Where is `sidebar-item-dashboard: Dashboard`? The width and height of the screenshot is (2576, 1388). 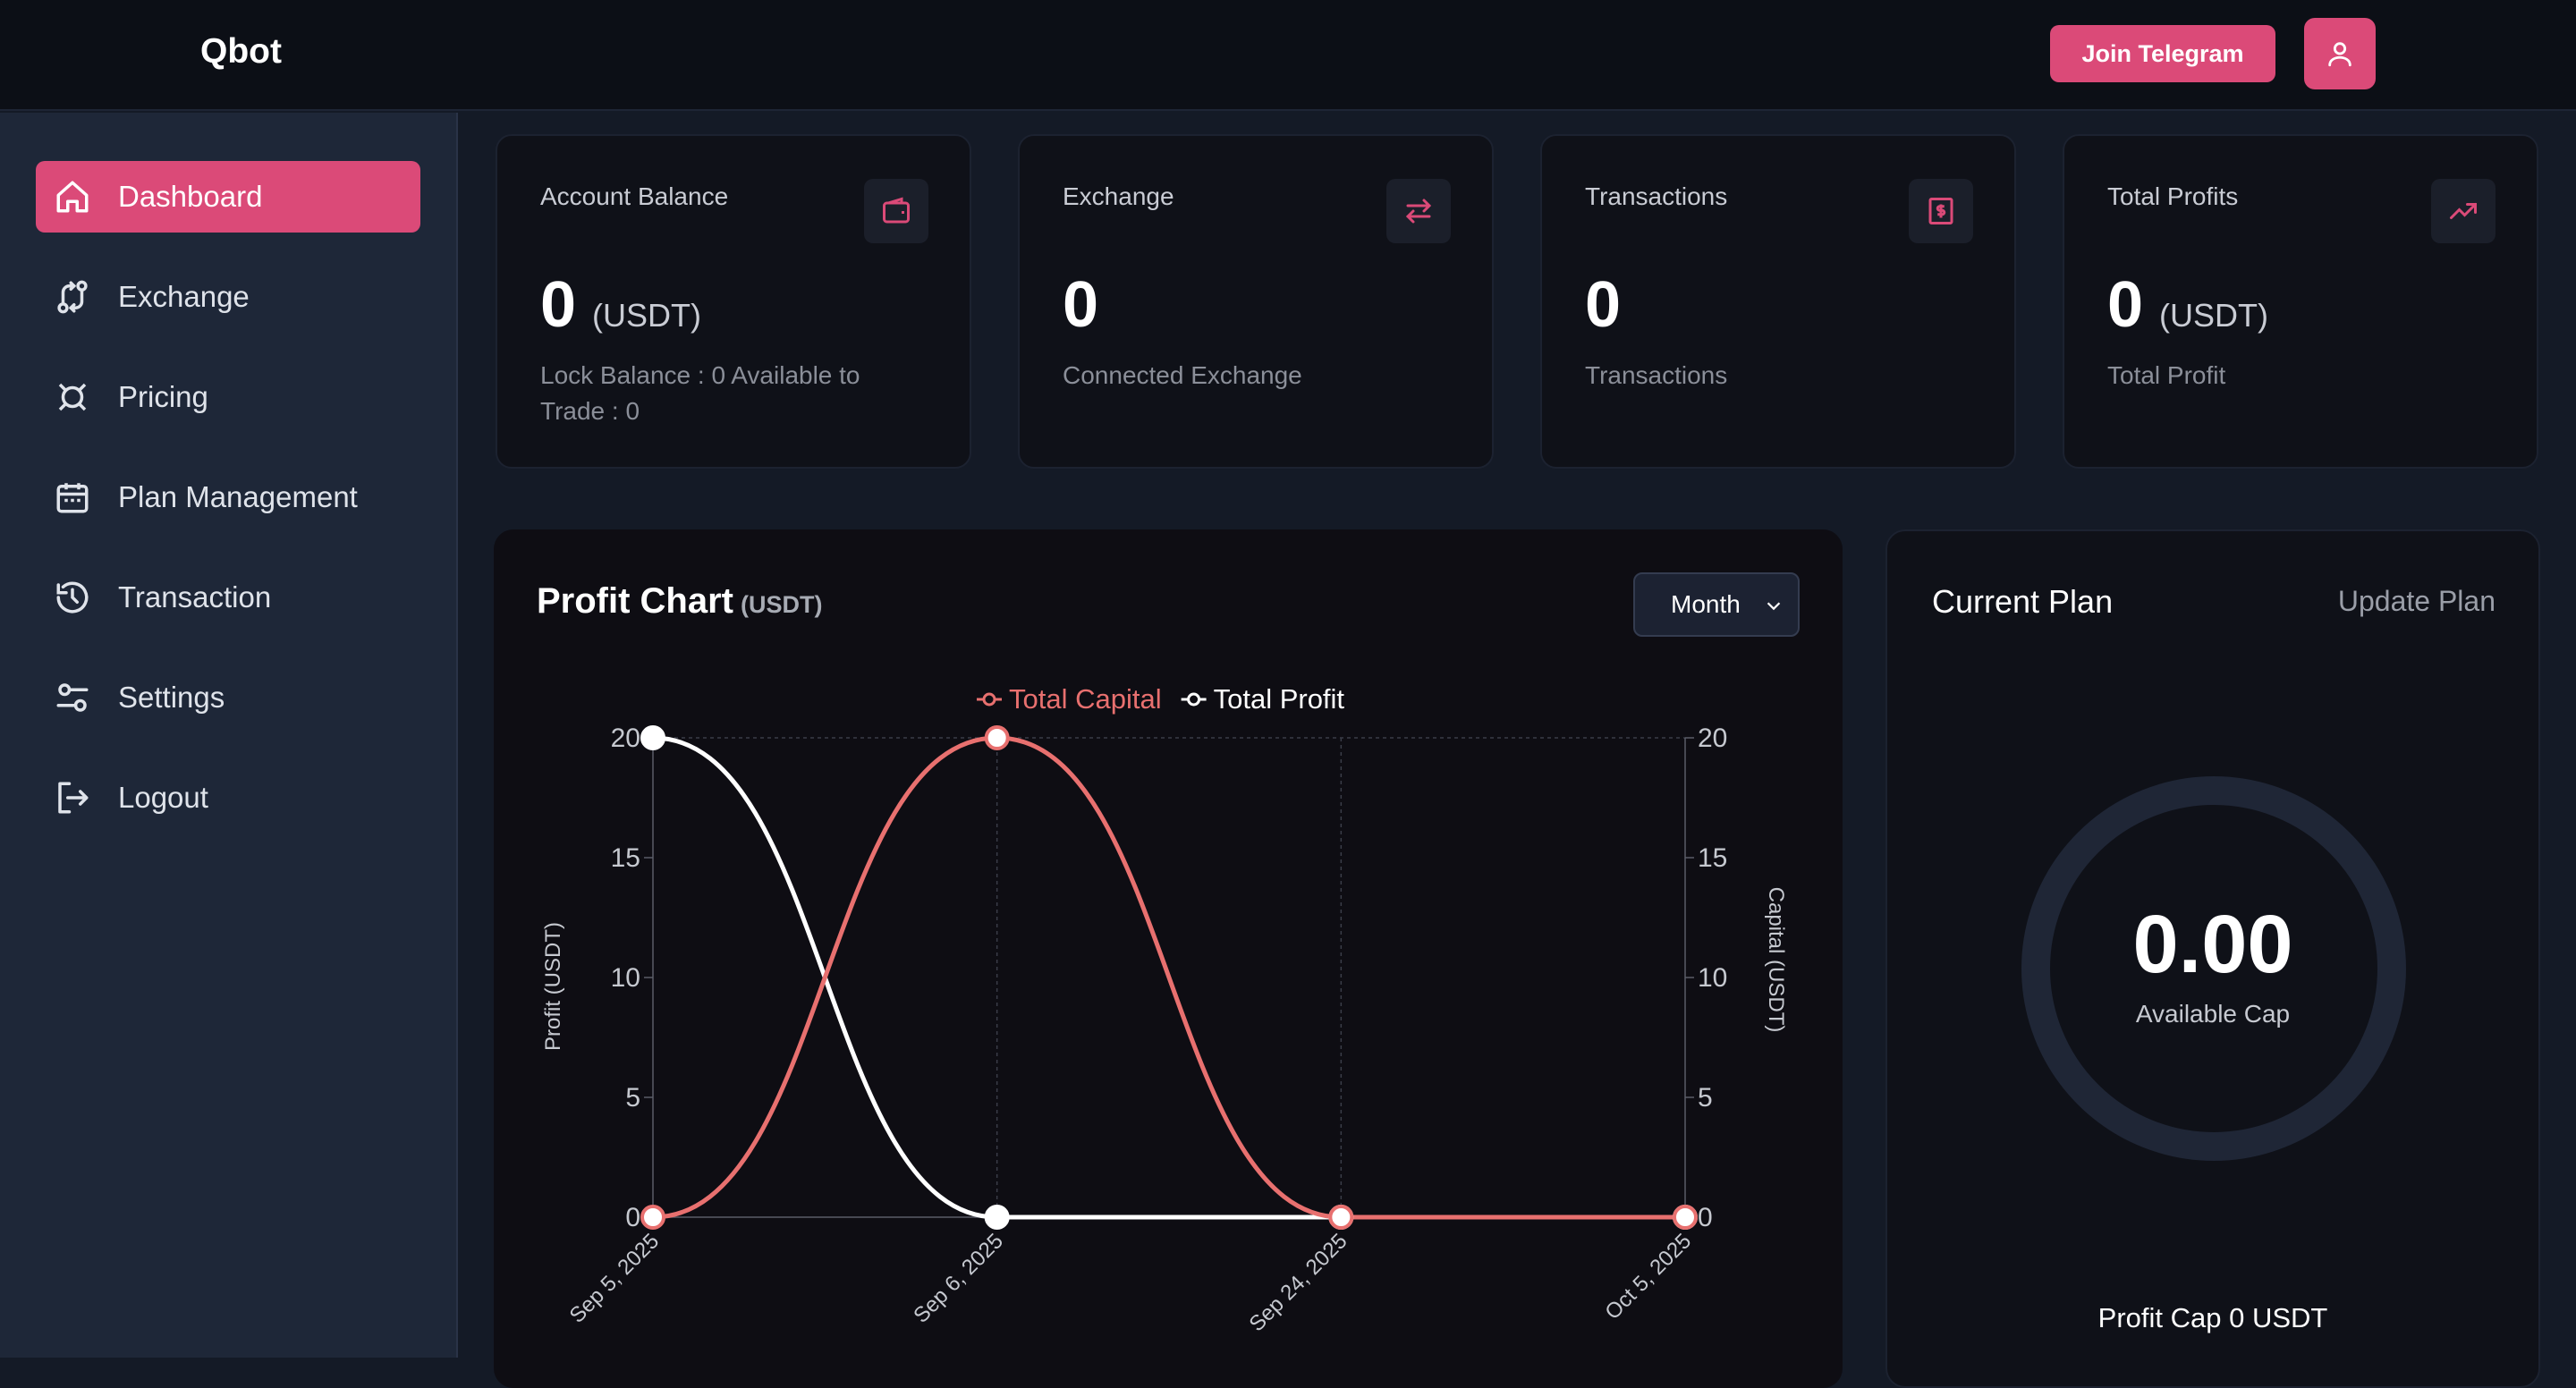 sidebar-item-dashboard: Dashboard is located at coordinates (228, 197).